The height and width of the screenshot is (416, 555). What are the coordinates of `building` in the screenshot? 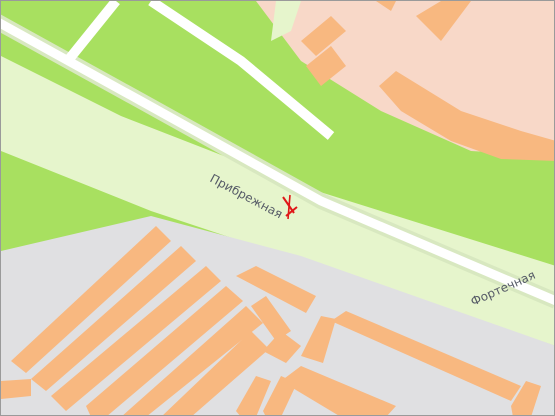 It's located at (16, 389).